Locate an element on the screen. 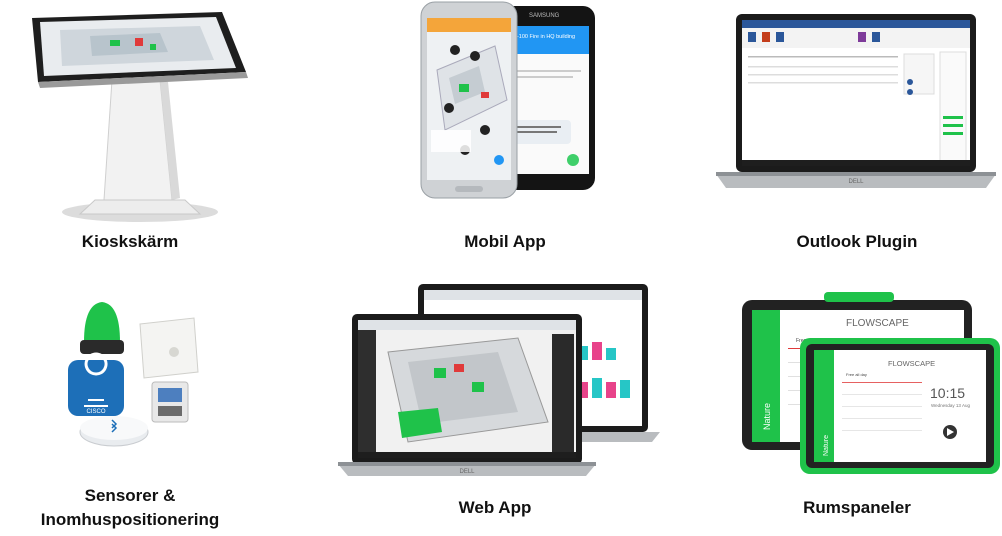 Image resolution: width=1002 pixels, height=536 pixels. panel-logo-back: FLOWSCAPE is located at coordinates (877, 323).